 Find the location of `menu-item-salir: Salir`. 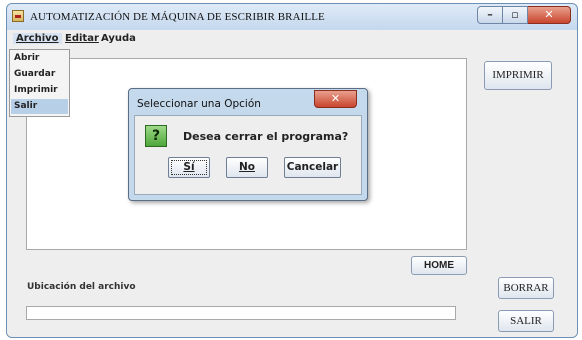

menu-item-salir: Salir is located at coordinates (39, 106).